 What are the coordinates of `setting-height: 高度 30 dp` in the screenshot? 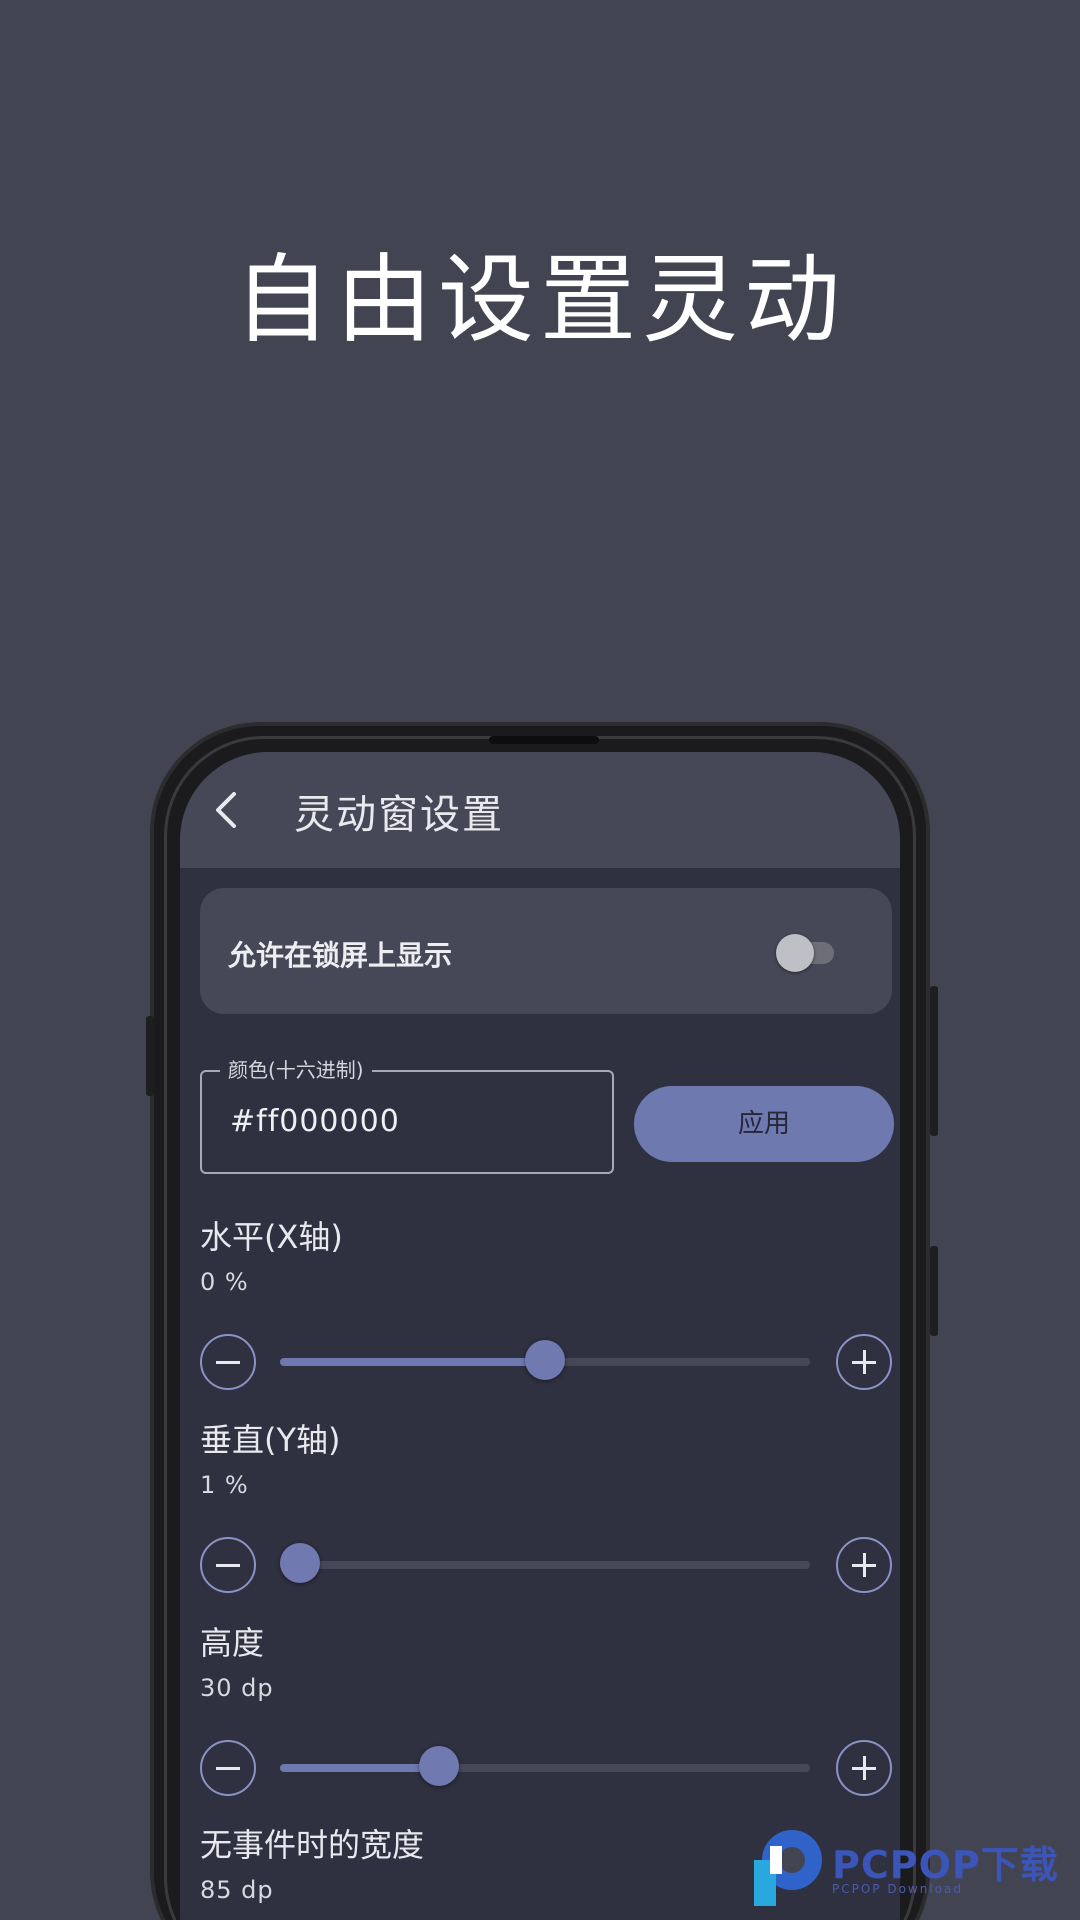 It's located at (546, 1708).